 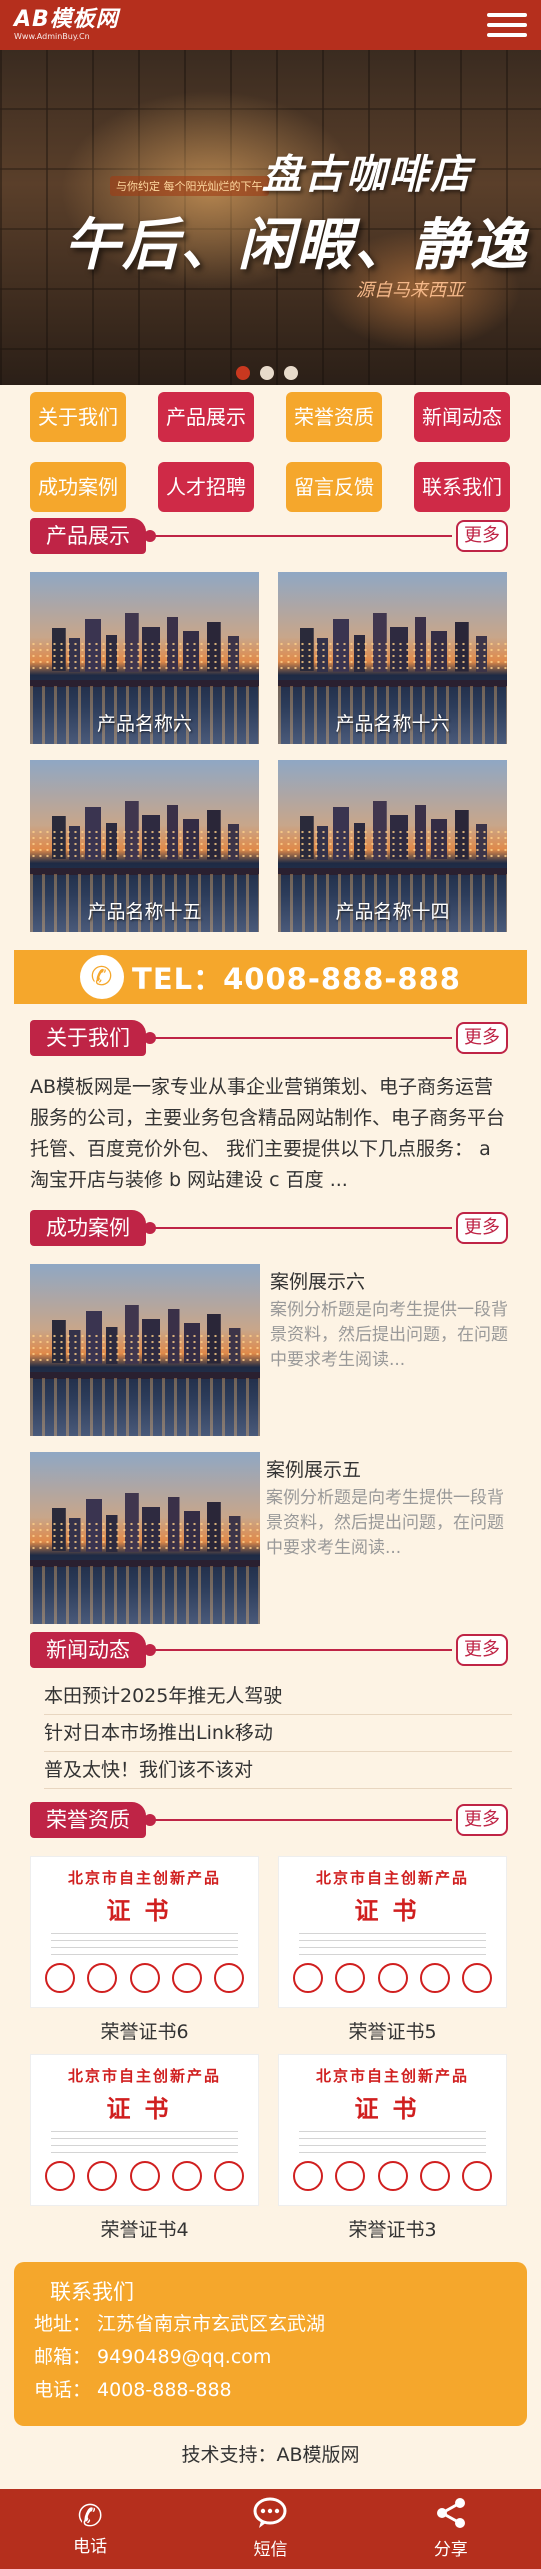 What do you see at coordinates (90, 2547) in the screenshot?
I see `call-label: 电话` at bounding box center [90, 2547].